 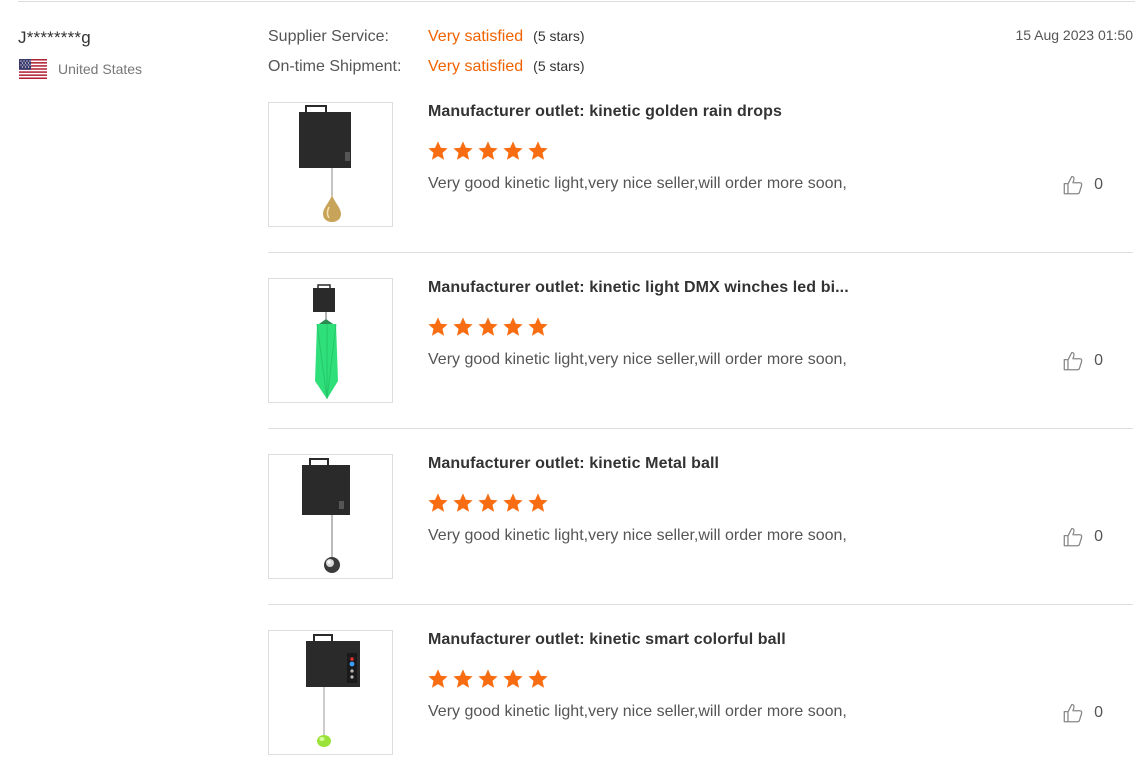 I want to click on product-title: Manufacturer outlet: kinetic Metal ball, so click(x=573, y=464).